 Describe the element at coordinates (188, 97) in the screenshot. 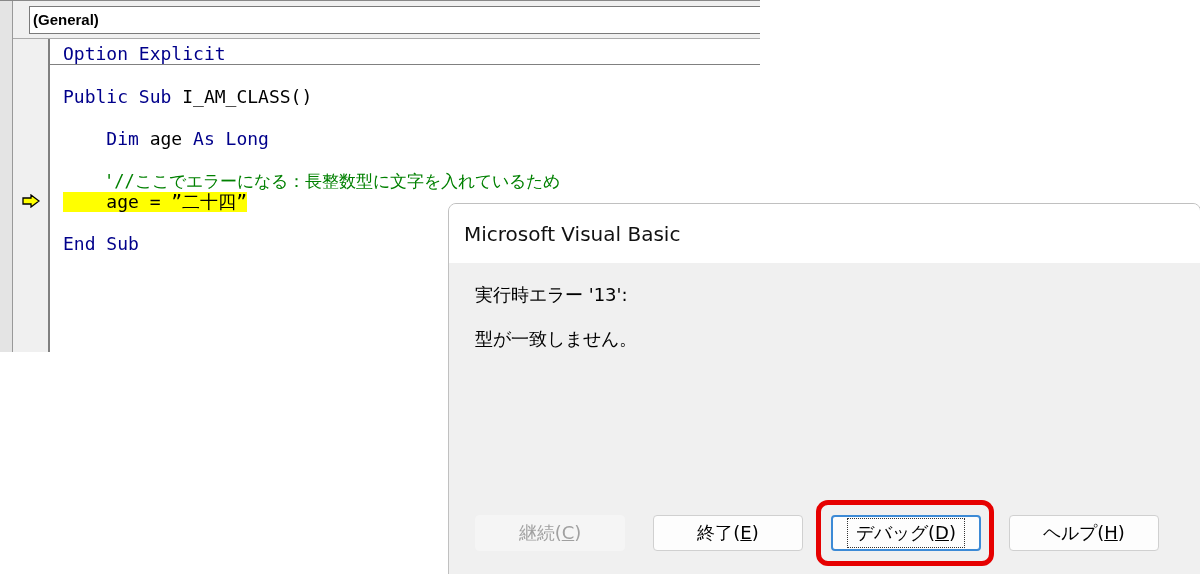

I see `code-line: Public Sub I_AM_CLASS()` at that location.